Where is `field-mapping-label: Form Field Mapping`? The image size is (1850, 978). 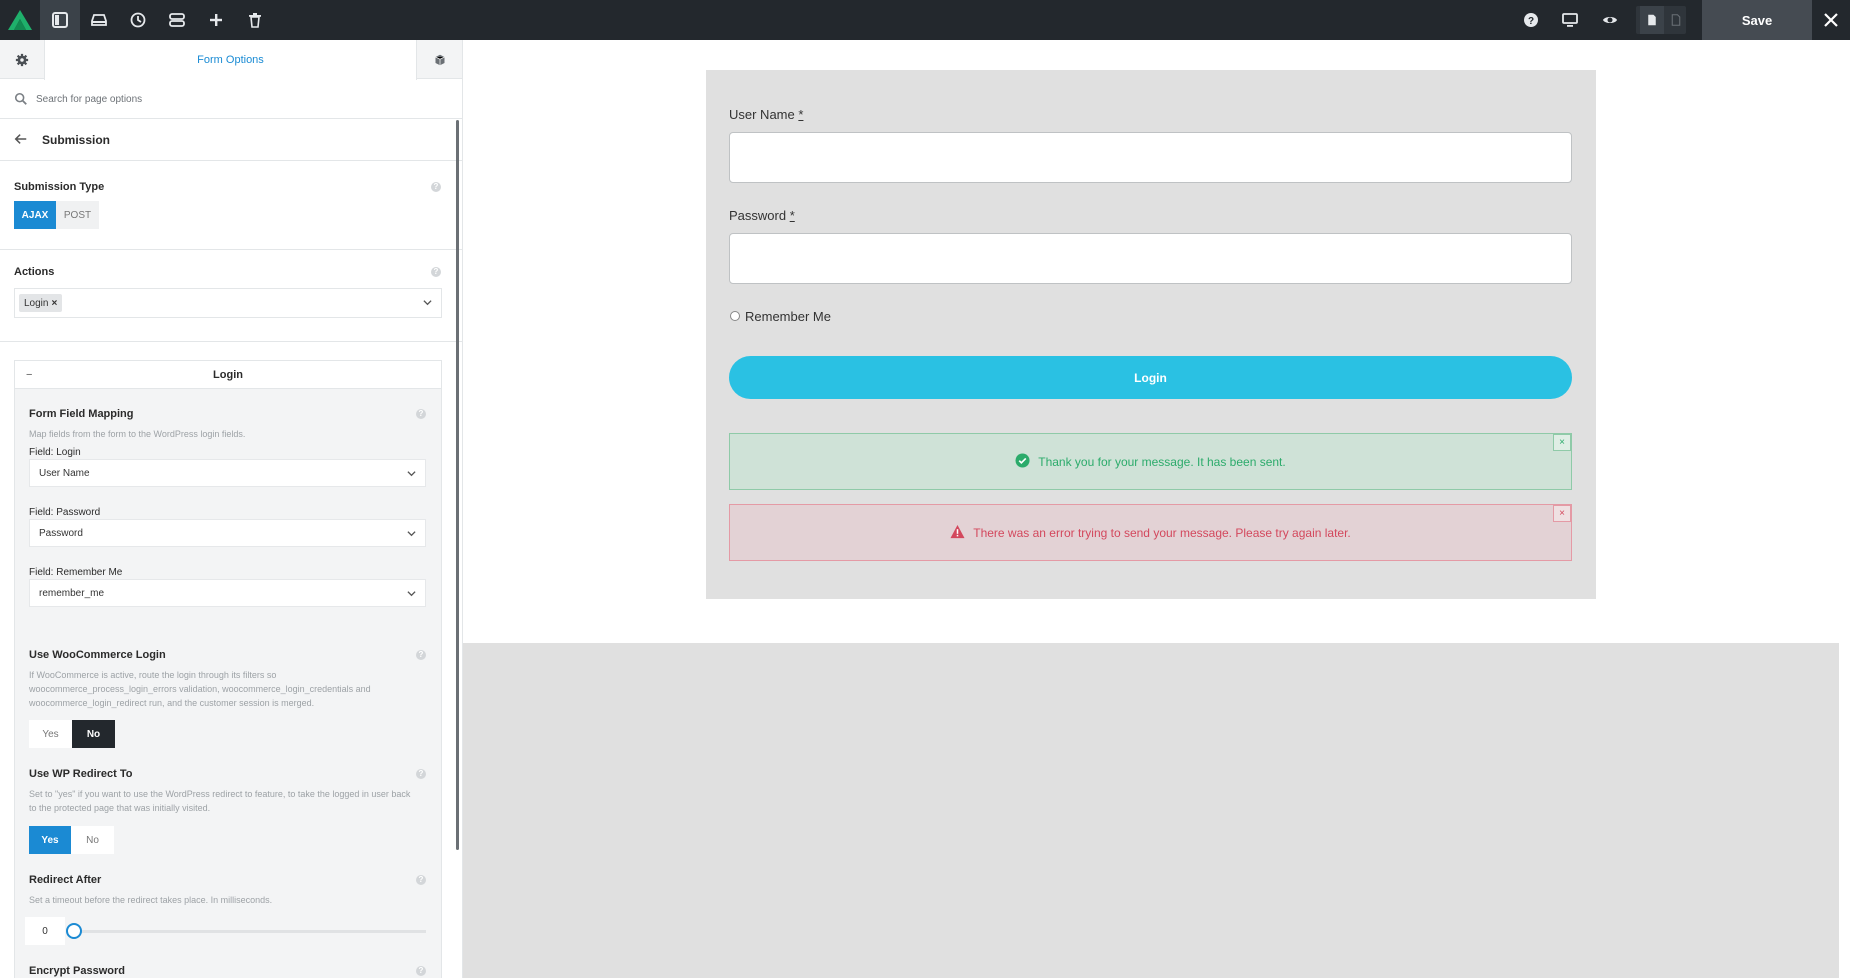
field-mapping-label: Form Field Mapping is located at coordinates (81, 414).